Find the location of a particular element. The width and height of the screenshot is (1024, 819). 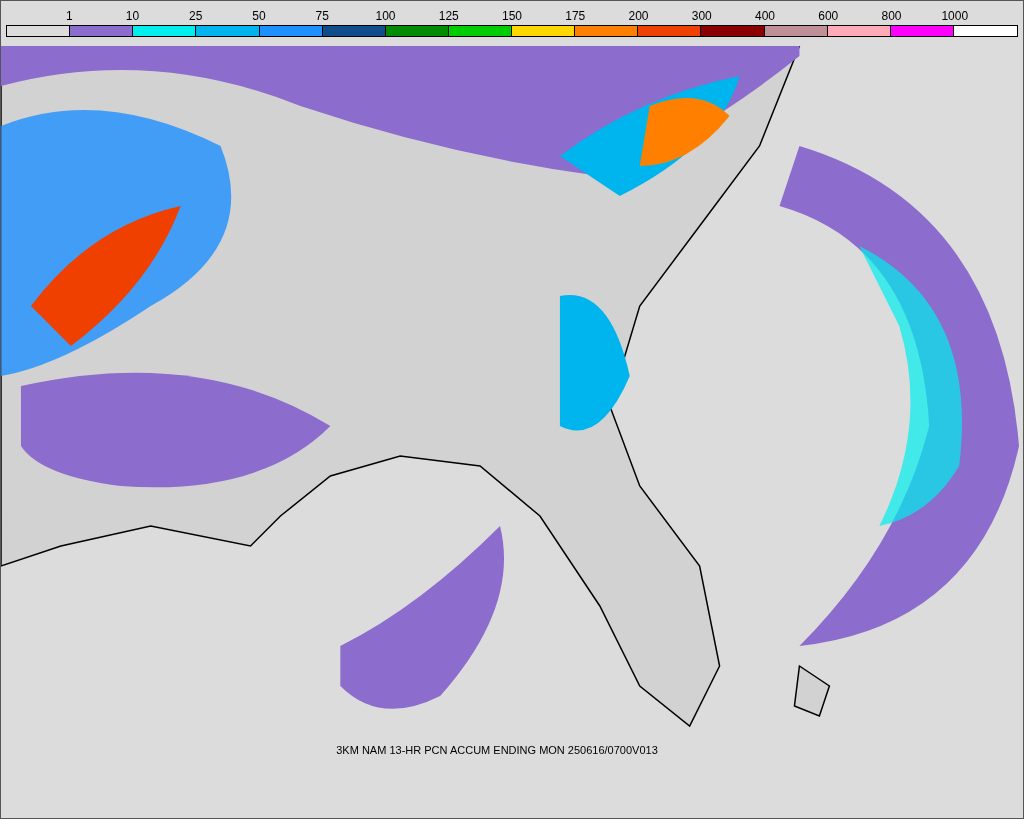

legend-label: 1 is located at coordinates (69, 16).